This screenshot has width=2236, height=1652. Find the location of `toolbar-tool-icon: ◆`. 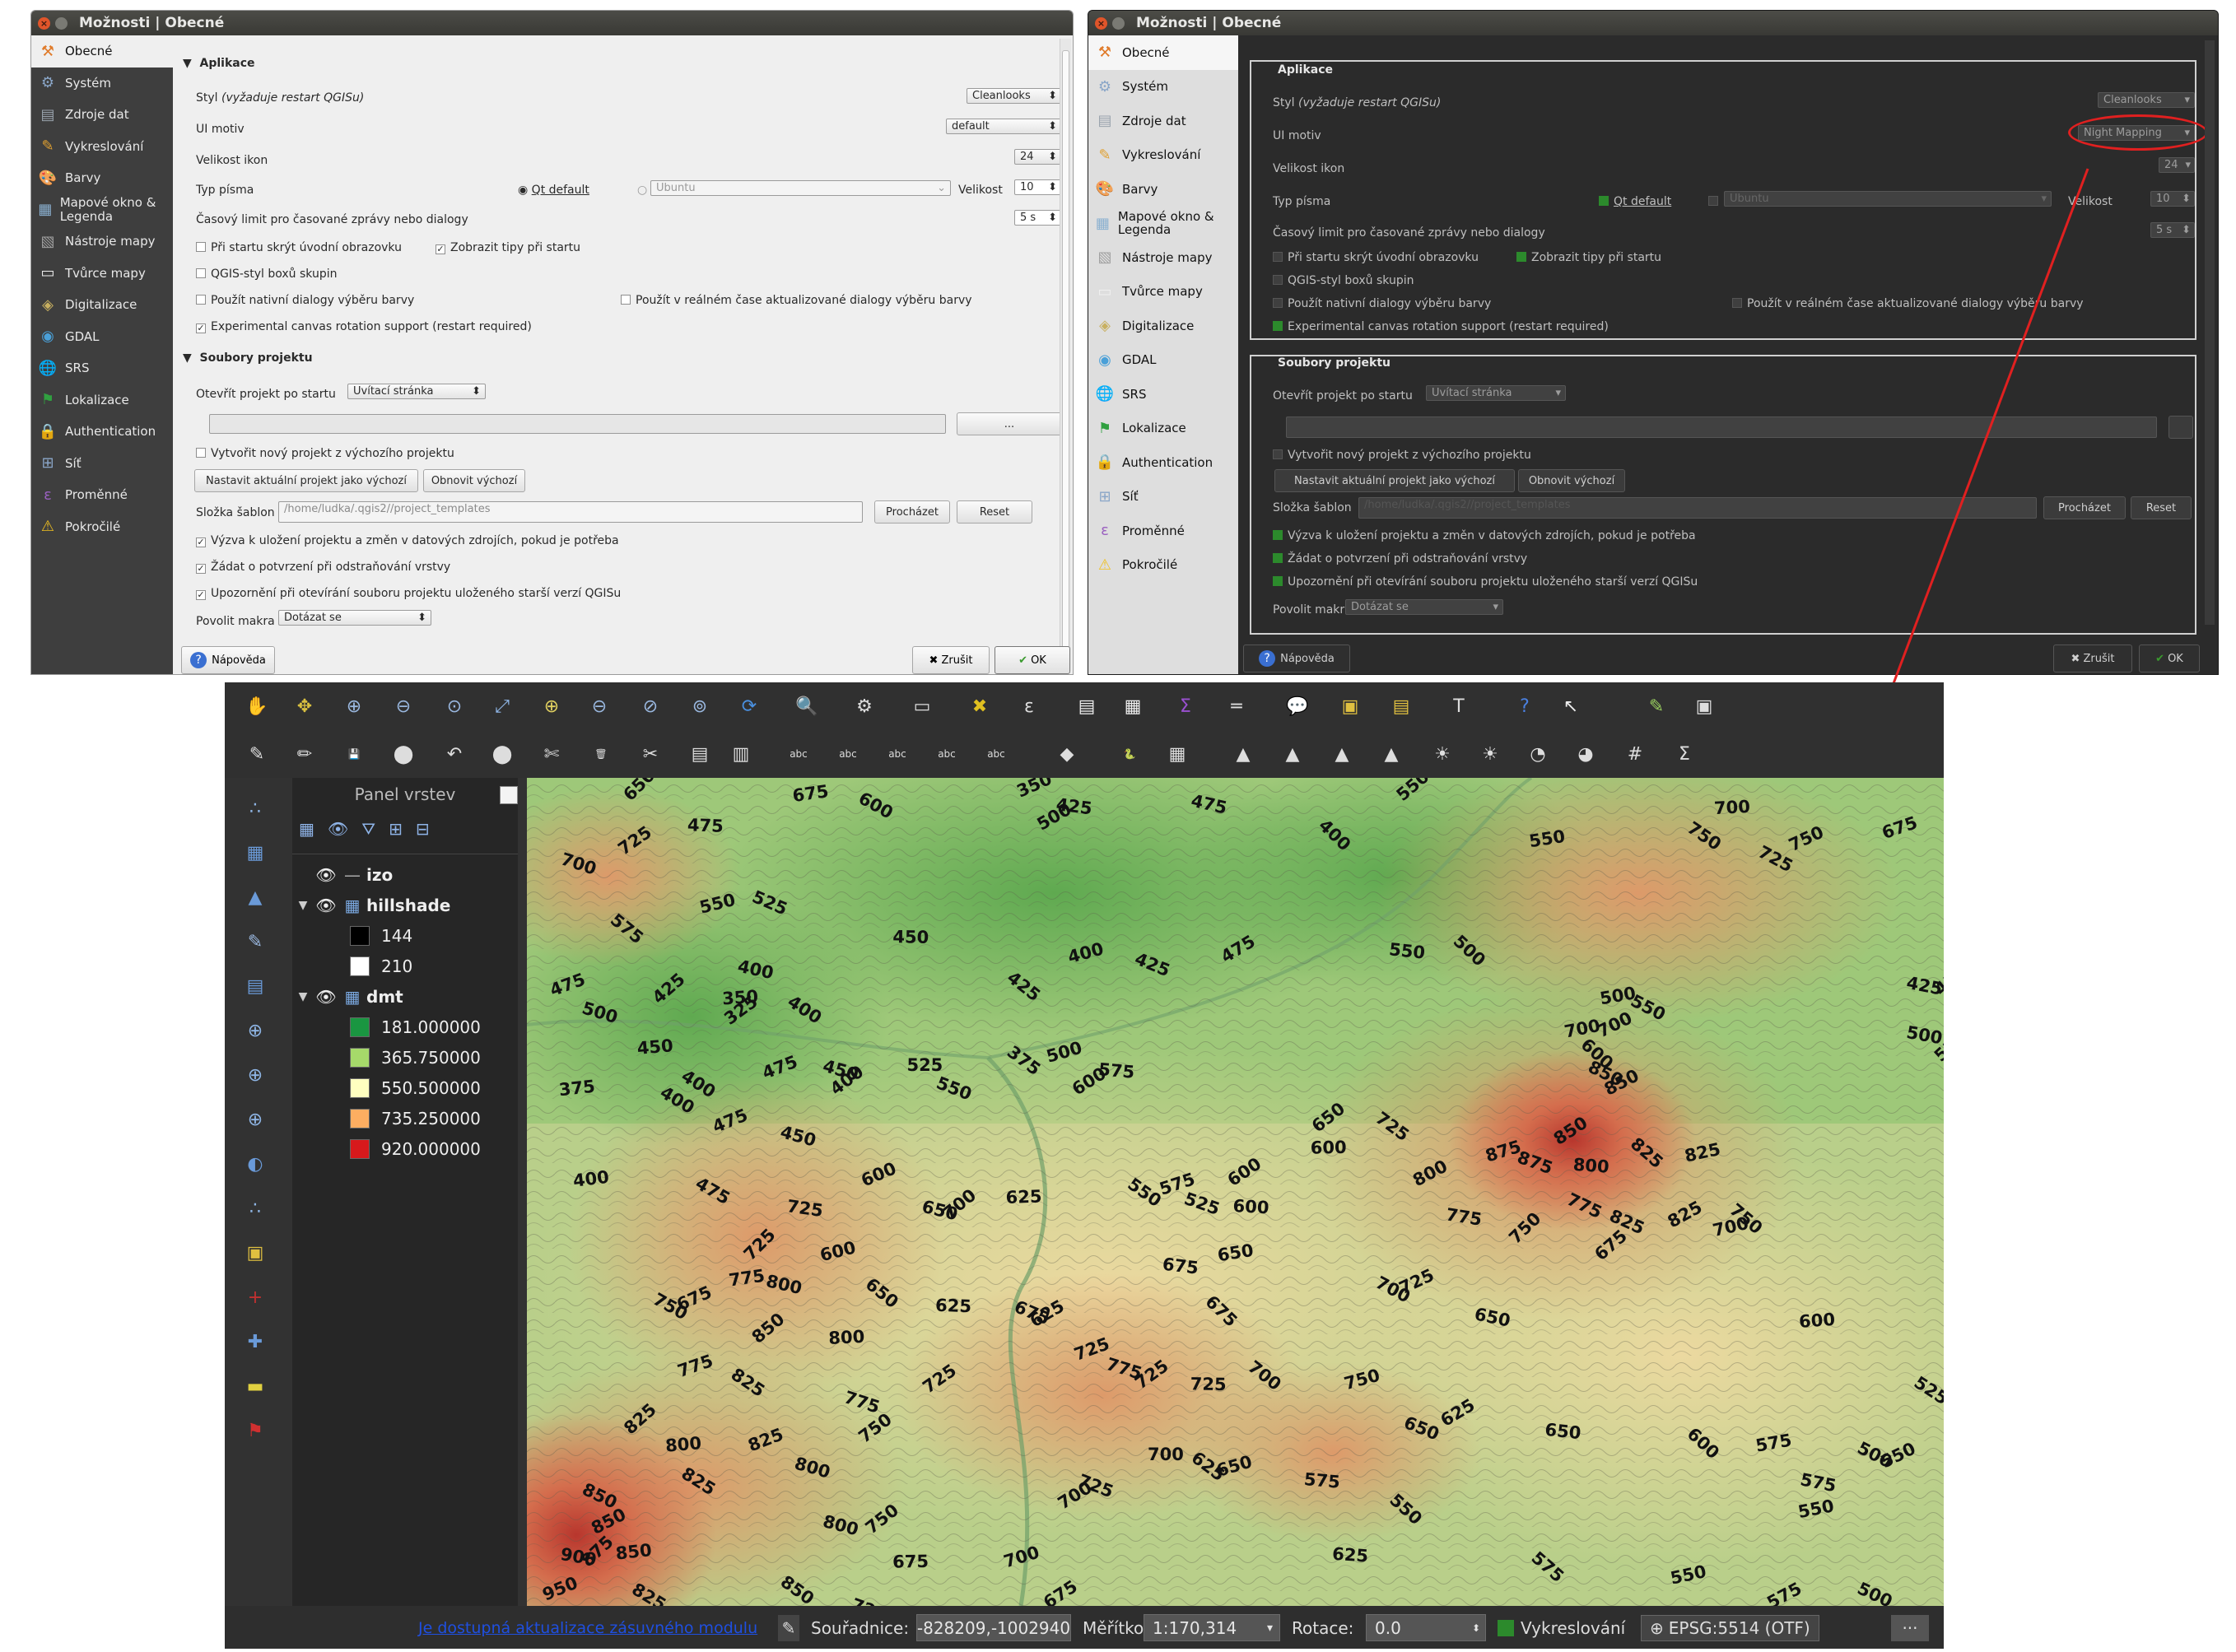

toolbar-tool-icon: ◆ is located at coordinates (1067, 754).